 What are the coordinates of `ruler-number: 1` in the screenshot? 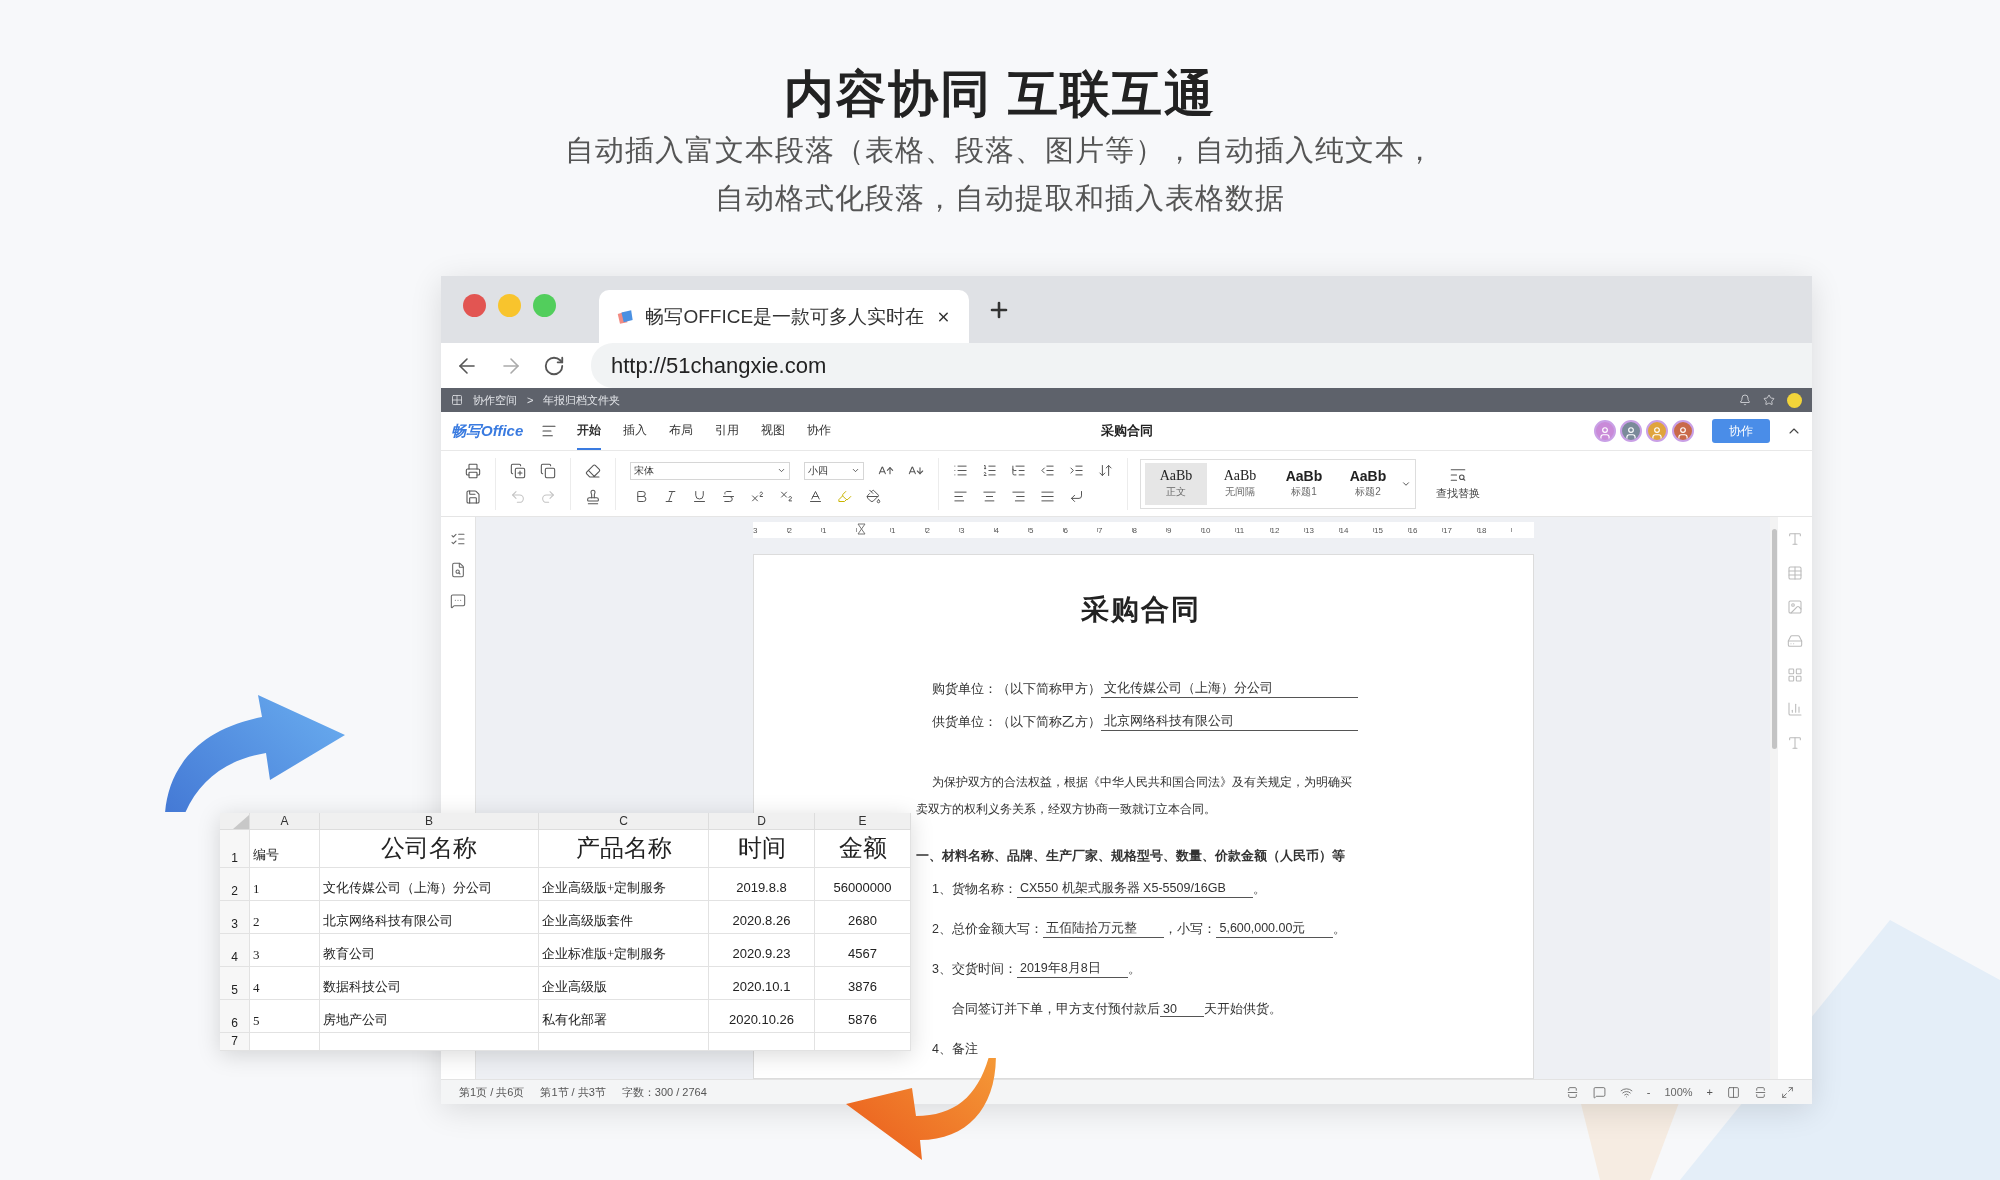 It's located at (824, 530).